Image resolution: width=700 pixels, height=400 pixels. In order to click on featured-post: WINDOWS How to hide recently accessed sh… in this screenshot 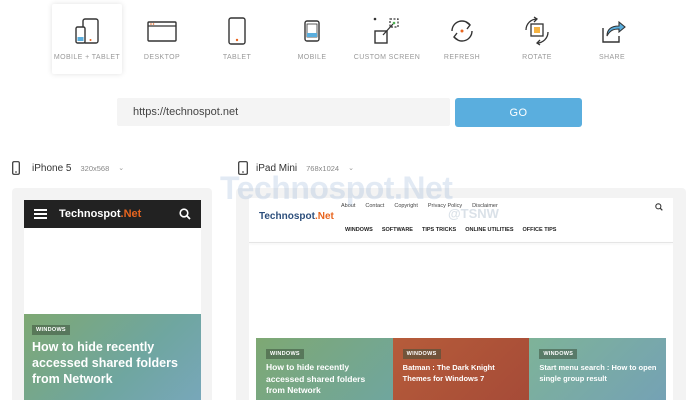, I will do `click(112, 357)`.